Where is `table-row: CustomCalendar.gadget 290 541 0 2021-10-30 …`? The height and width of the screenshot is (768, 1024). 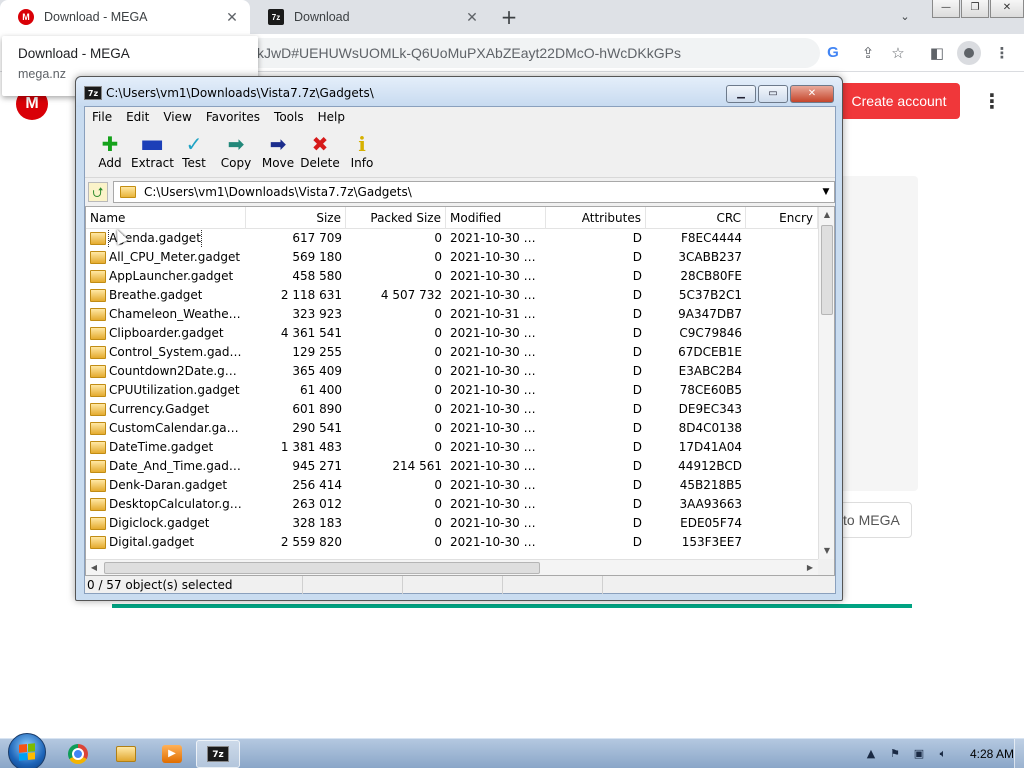 table-row: CustomCalendar.gadget 290 541 0 2021-10-30 … is located at coordinates (452, 428).